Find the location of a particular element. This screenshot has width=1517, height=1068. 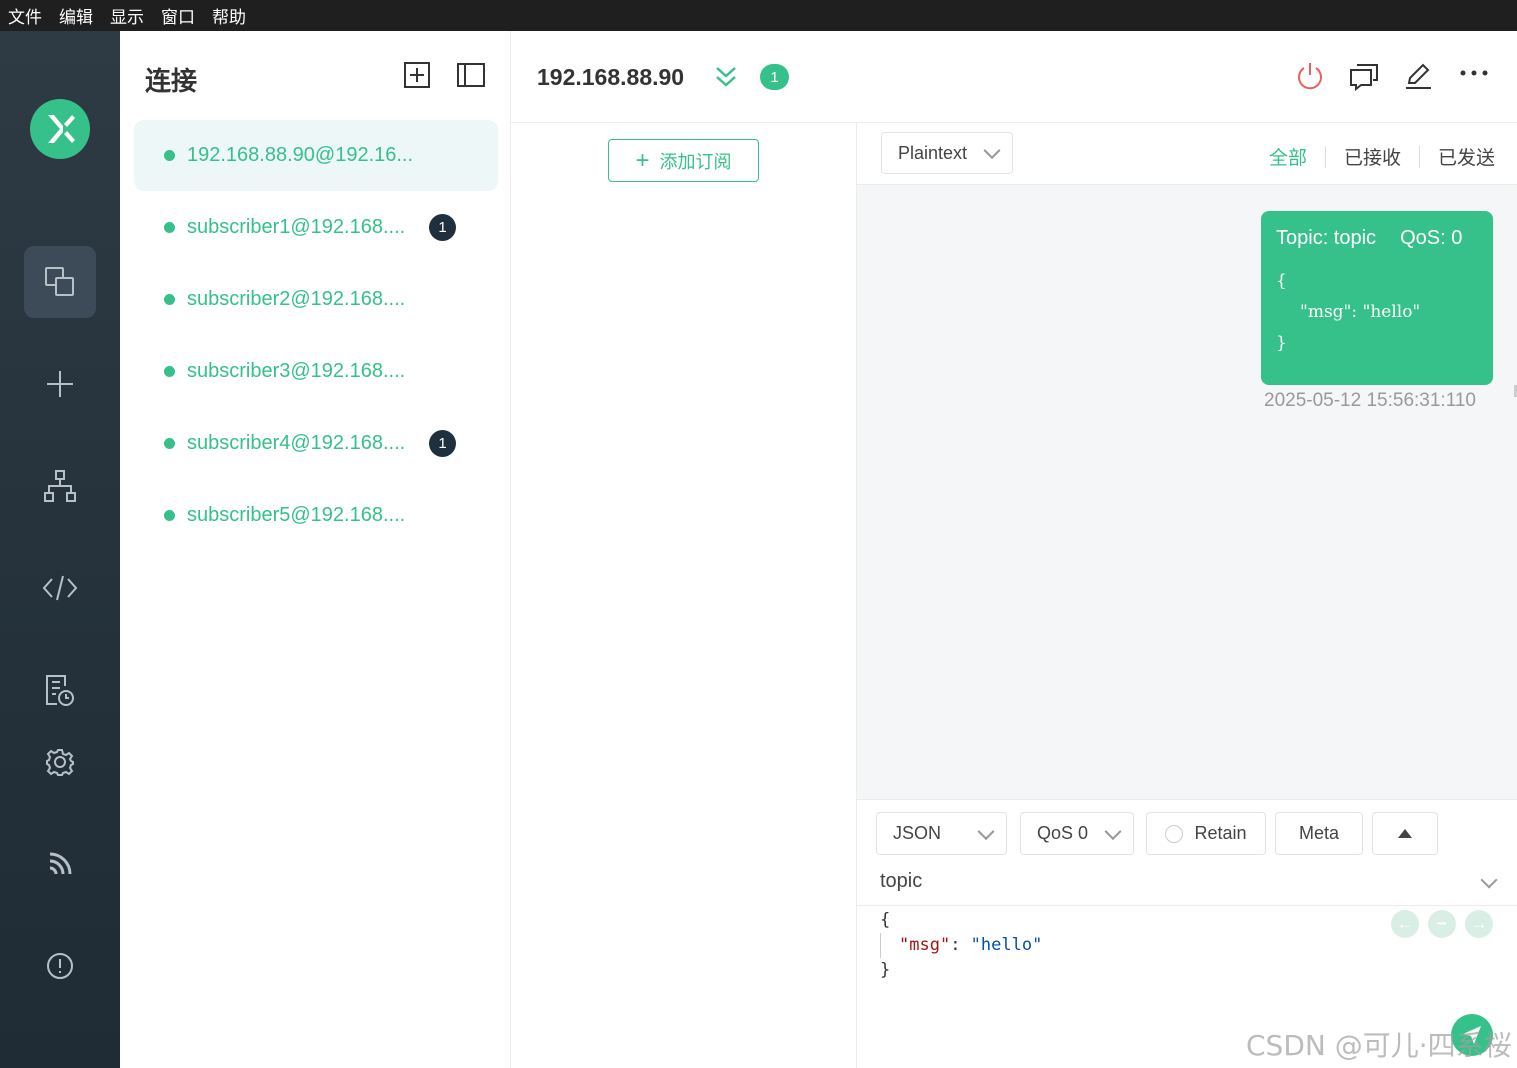

topic-input: topic is located at coordinates (901, 881).